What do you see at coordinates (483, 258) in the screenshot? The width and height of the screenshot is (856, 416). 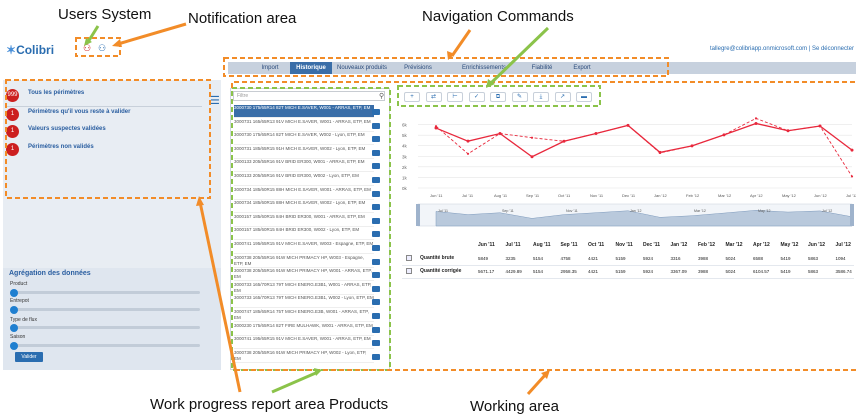 I see `table-cell: 5849` at bounding box center [483, 258].